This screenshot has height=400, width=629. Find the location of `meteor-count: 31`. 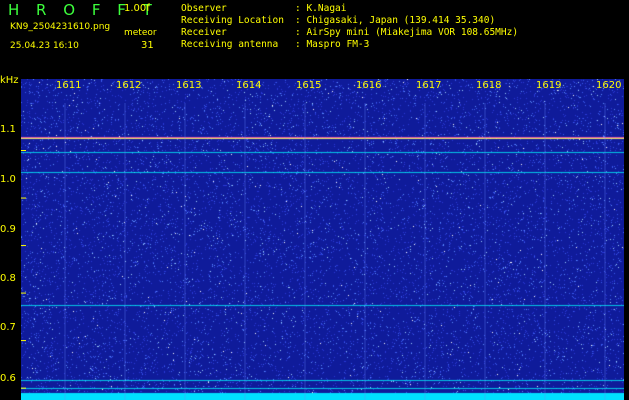

meteor-count: 31 is located at coordinates (147, 45).